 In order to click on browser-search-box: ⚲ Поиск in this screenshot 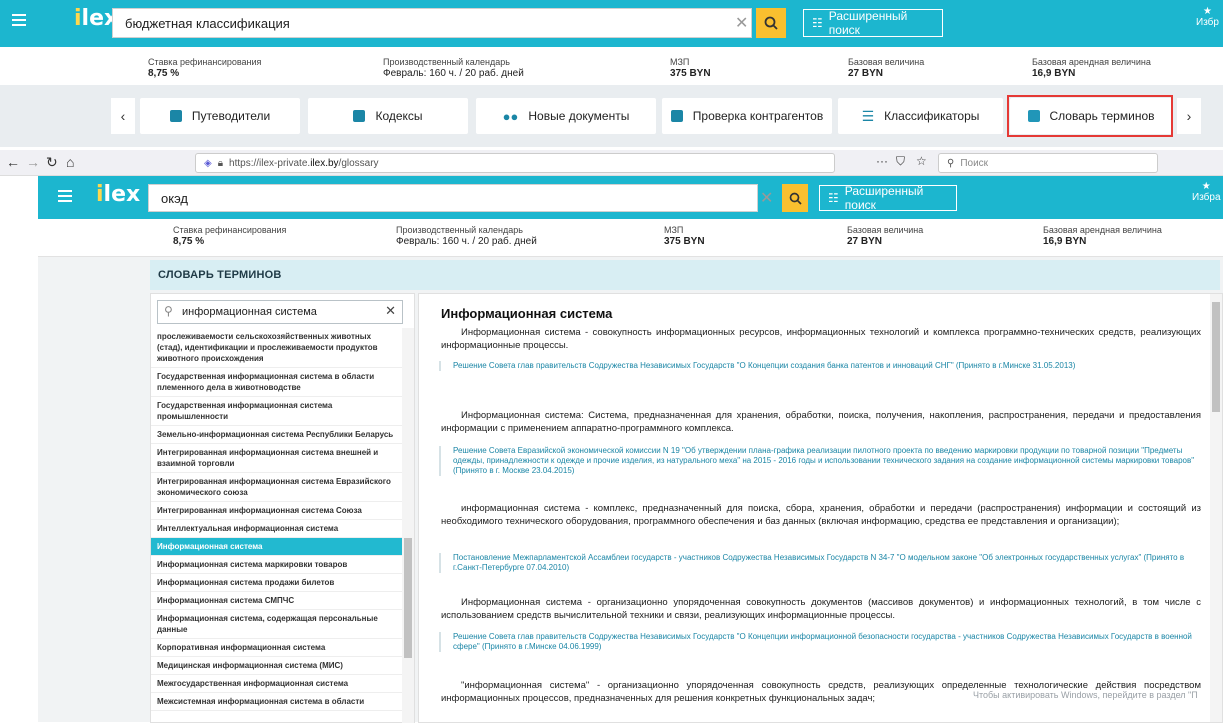, I will do `click(1048, 163)`.